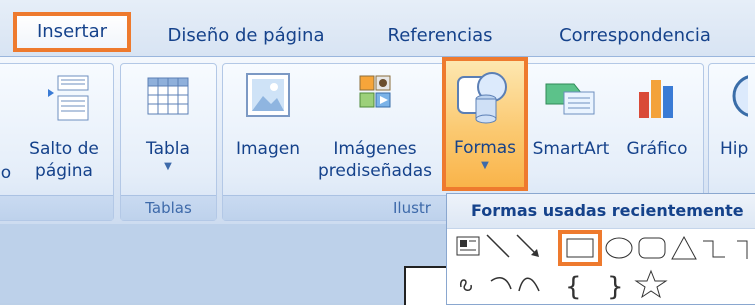  What do you see at coordinates (527, 245) in the screenshot?
I see `arrow-icon` at bounding box center [527, 245].